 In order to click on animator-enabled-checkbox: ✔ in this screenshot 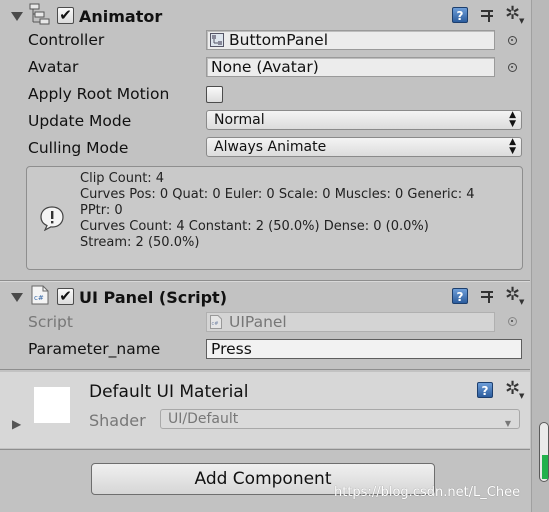, I will do `click(65, 15)`.